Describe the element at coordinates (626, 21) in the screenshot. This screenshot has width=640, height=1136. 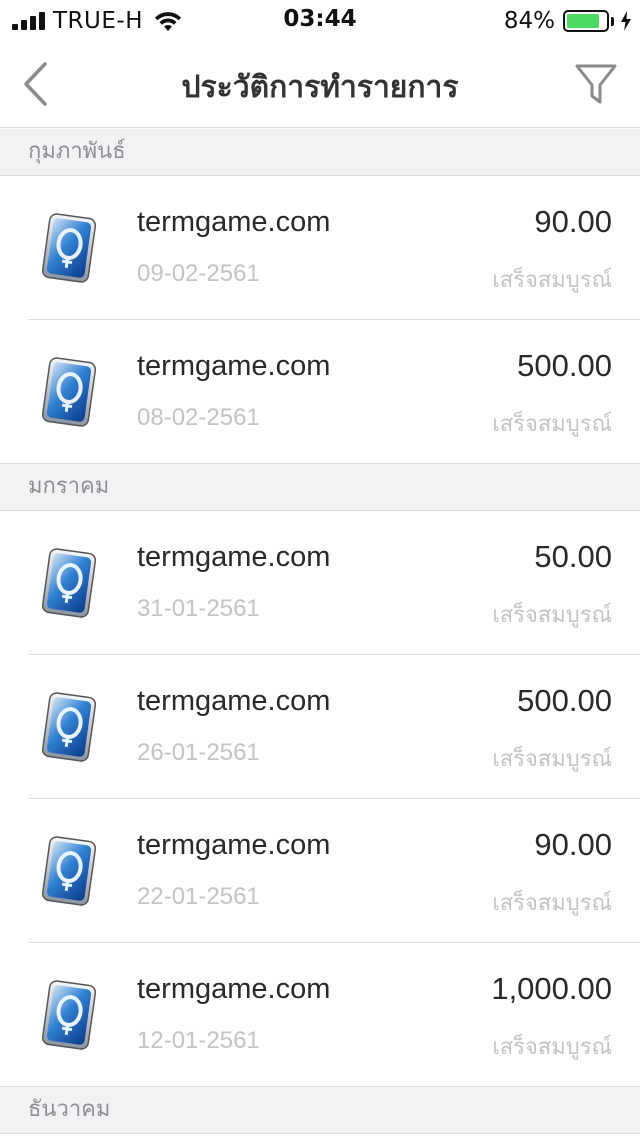
I see `charging-bolt-icon` at that location.